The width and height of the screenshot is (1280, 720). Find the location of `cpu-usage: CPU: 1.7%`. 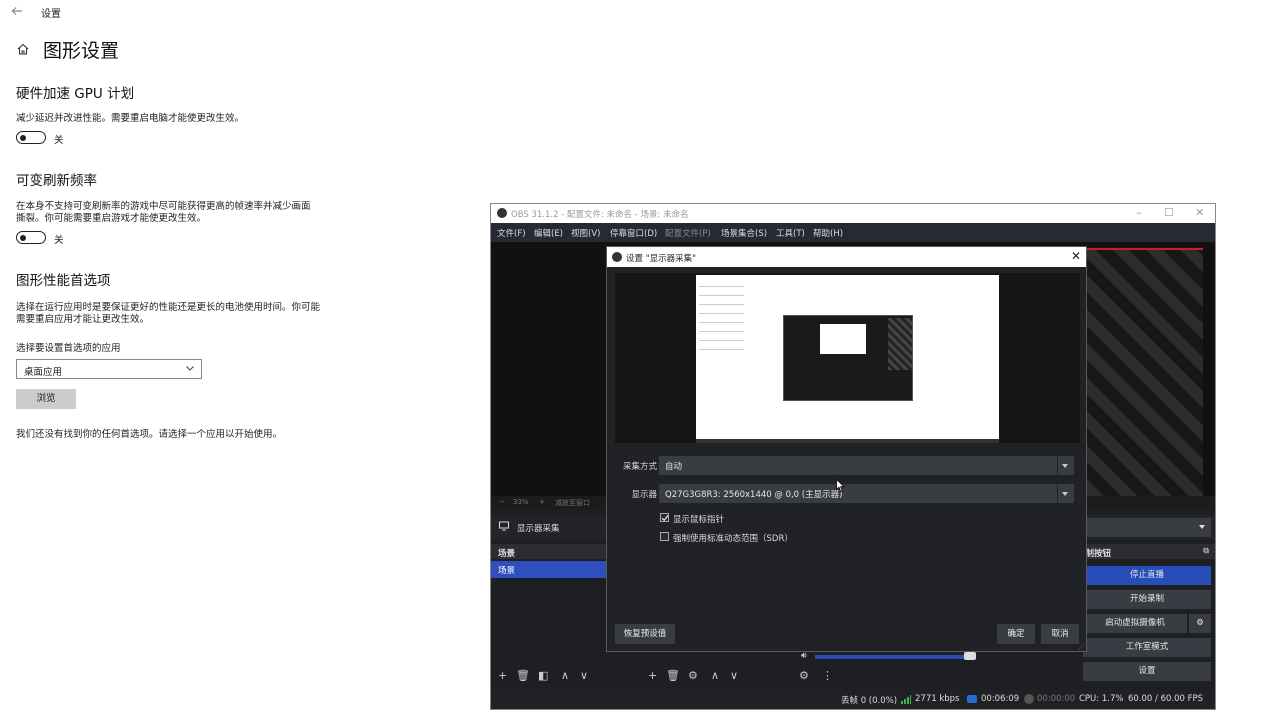

cpu-usage: CPU: 1.7% is located at coordinates (1101, 699).